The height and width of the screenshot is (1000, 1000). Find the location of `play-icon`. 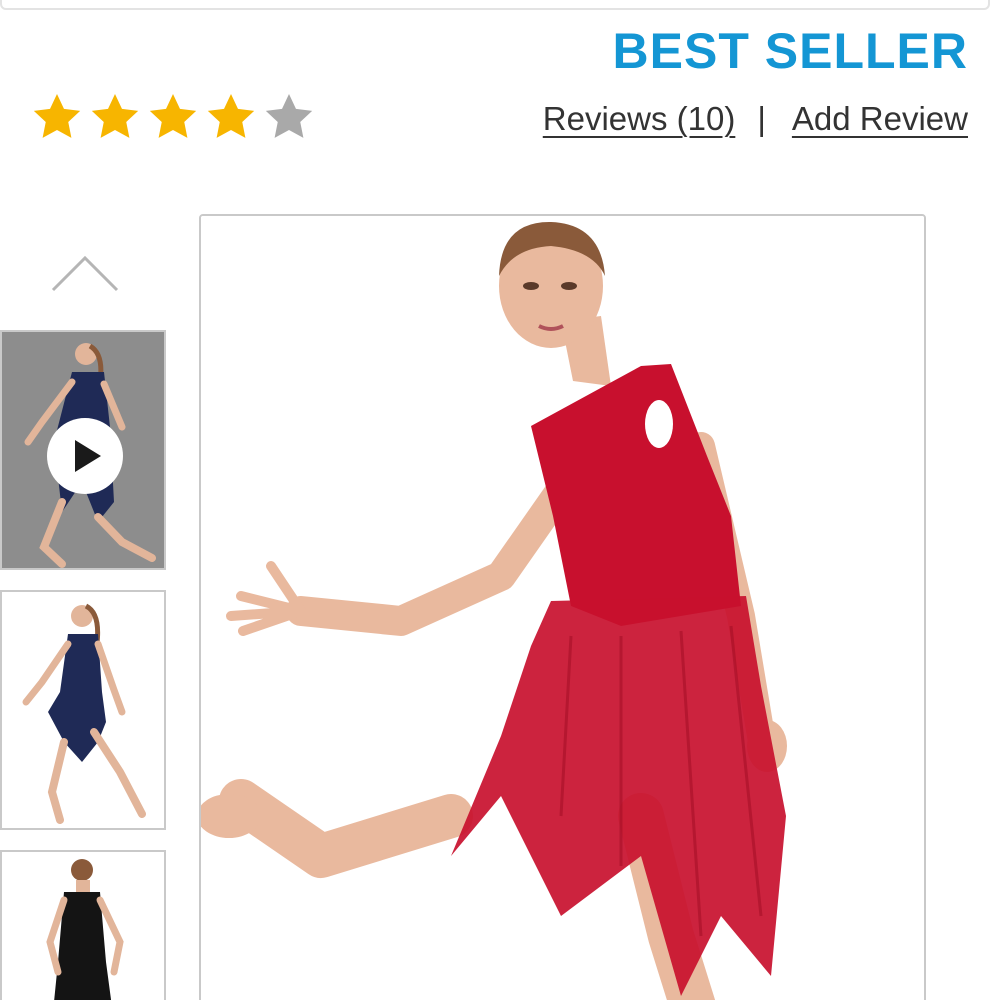

play-icon is located at coordinates (88, 456).